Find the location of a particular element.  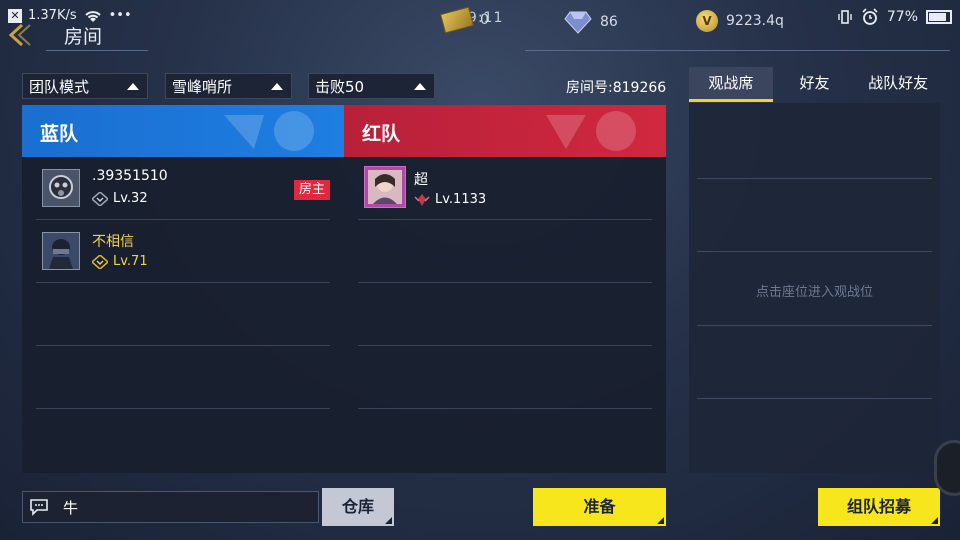

player-slot: .39351510 Lv.32 is located at coordinates (187, 192).